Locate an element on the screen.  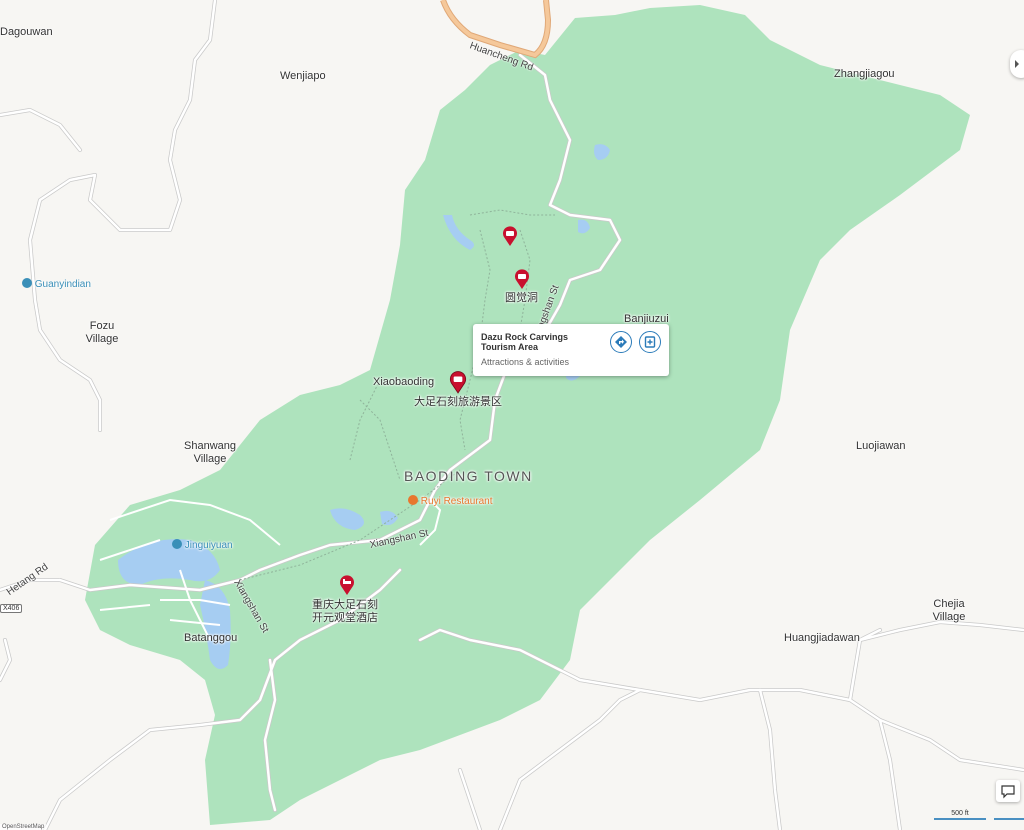
save-icon is located at coordinates (650, 342).